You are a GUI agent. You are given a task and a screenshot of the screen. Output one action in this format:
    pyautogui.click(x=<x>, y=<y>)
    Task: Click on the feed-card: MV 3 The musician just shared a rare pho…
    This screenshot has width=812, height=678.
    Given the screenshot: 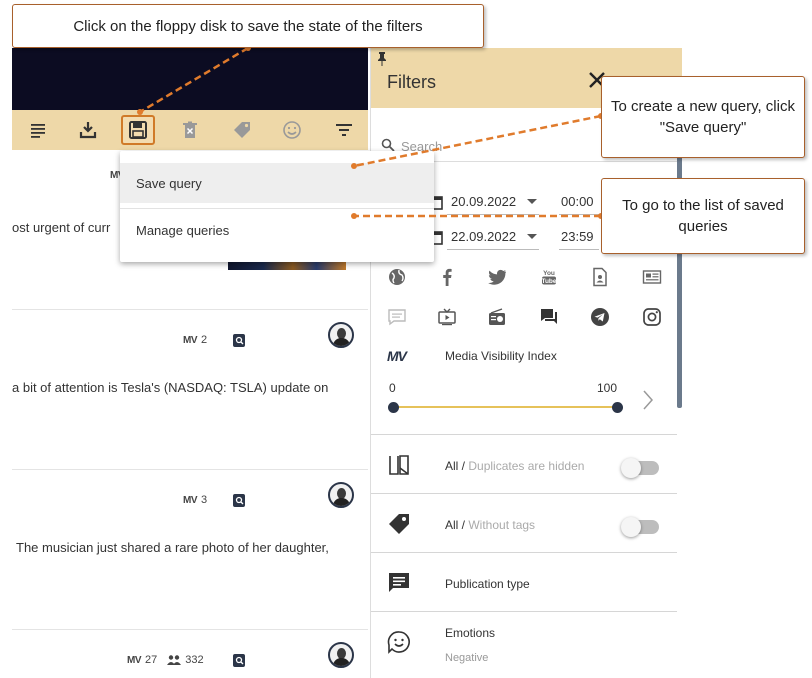 What is the action you would take?
    pyautogui.click(x=190, y=550)
    